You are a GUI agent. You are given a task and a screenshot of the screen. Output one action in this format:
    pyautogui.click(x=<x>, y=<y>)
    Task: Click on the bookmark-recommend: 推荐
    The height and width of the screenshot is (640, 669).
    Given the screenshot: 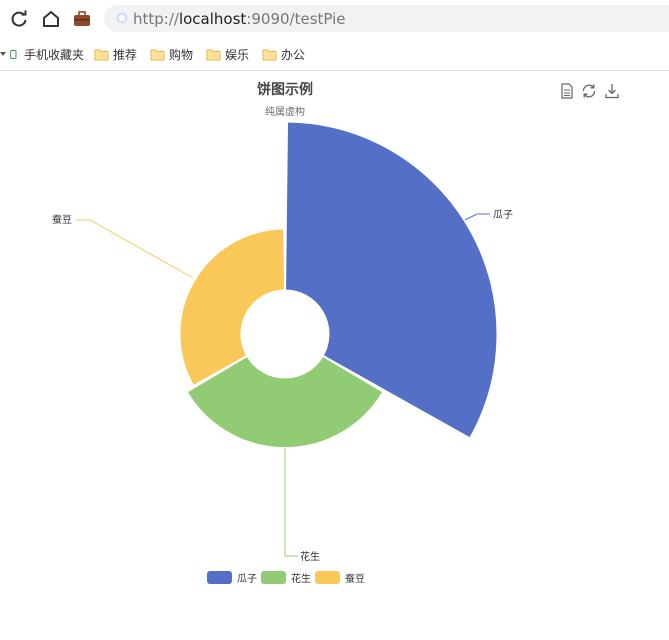 What is the action you would take?
    pyautogui.click(x=115, y=54)
    